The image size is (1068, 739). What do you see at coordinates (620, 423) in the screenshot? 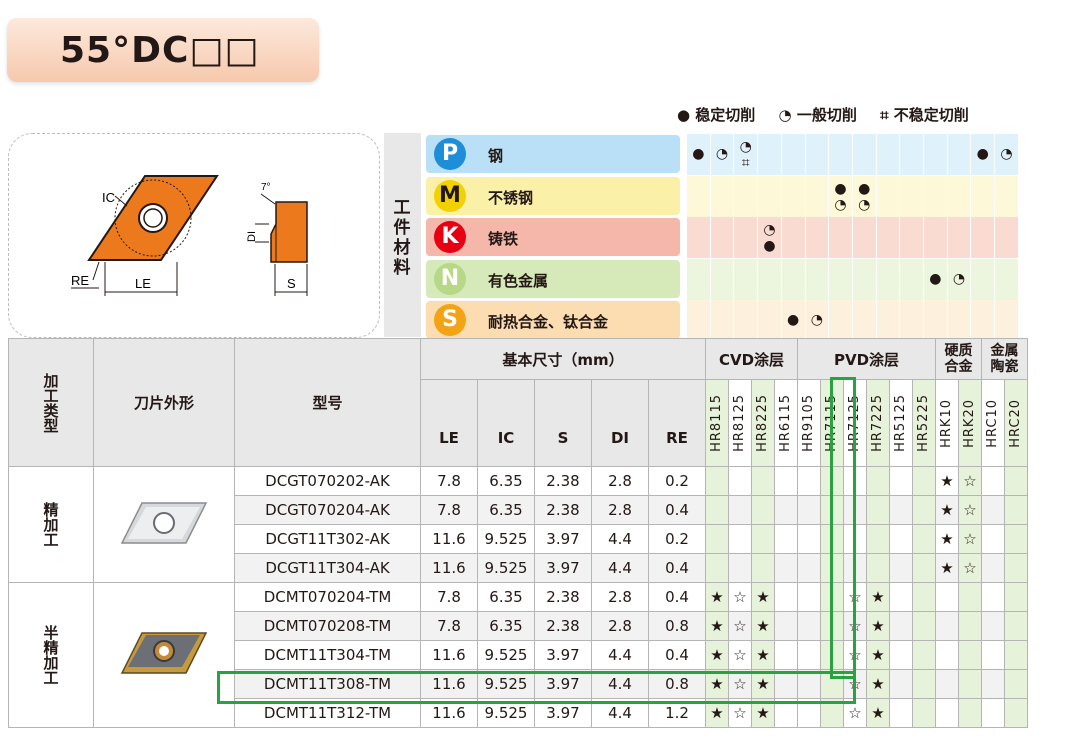
I see `dim-header-di: DI` at bounding box center [620, 423].